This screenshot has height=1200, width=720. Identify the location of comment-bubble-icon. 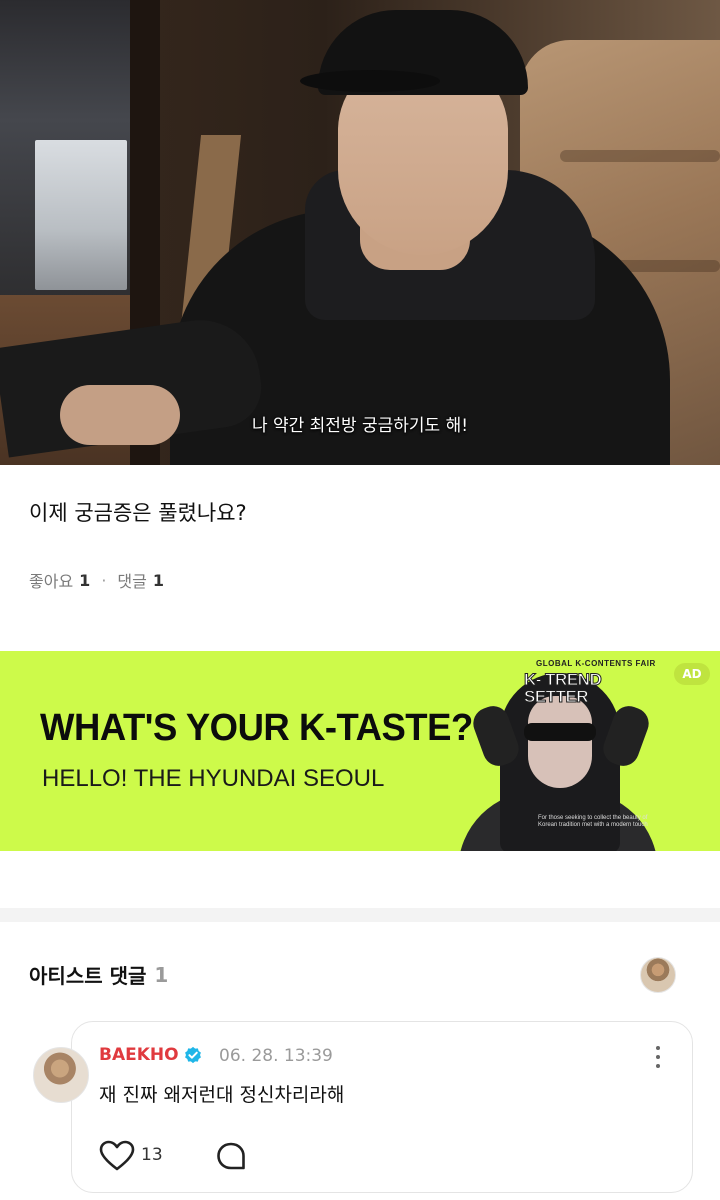
(231, 1157).